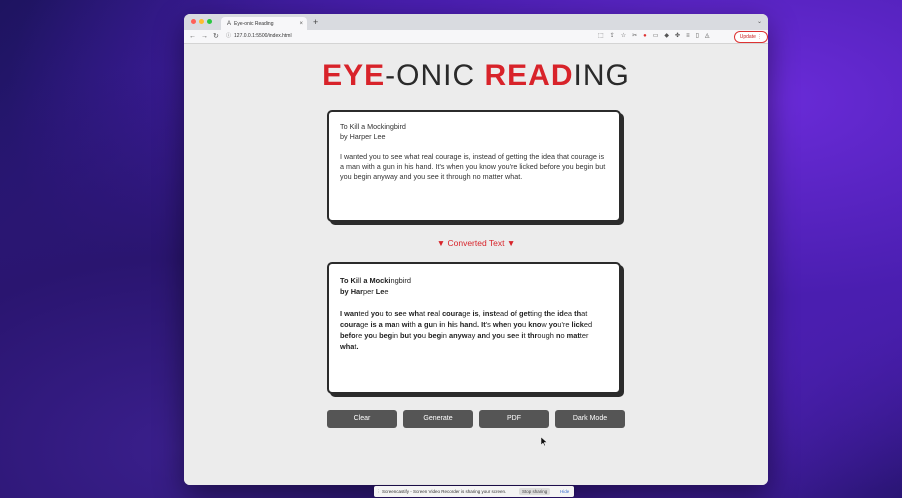  What do you see at coordinates (573, 335) in the screenshot?
I see `output-word-bold: mat` at bounding box center [573, 335].